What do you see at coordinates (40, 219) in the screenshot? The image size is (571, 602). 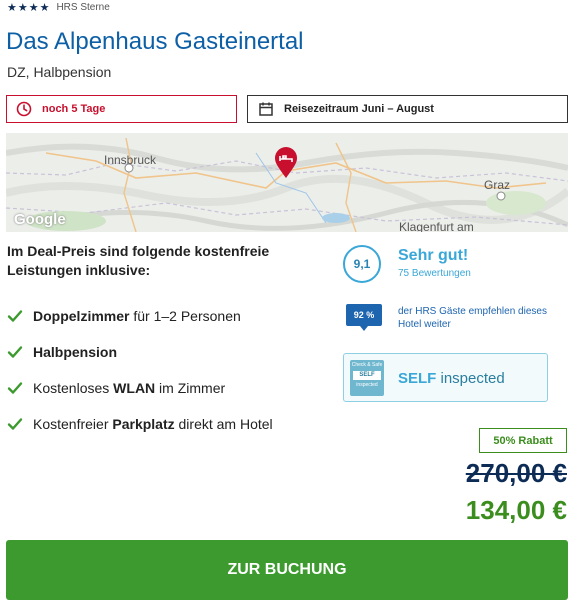 I see `google-logo: Google` at bounding box center [40, 219].